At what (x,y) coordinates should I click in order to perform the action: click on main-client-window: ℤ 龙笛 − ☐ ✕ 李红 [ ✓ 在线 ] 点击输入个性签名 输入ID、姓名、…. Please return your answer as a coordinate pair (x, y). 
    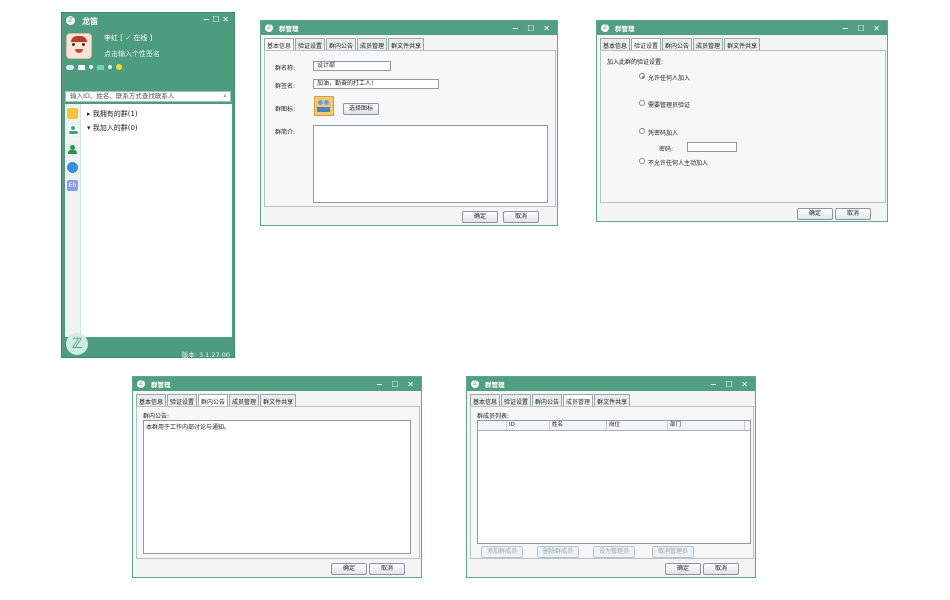
    Looking at the image, I should click on (148, 185).